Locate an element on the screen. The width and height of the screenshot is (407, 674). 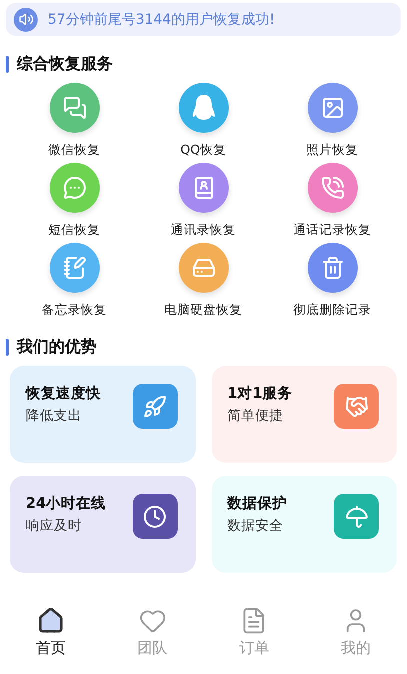
card-title: 1对1服务 is located at coordinates (260, 393).